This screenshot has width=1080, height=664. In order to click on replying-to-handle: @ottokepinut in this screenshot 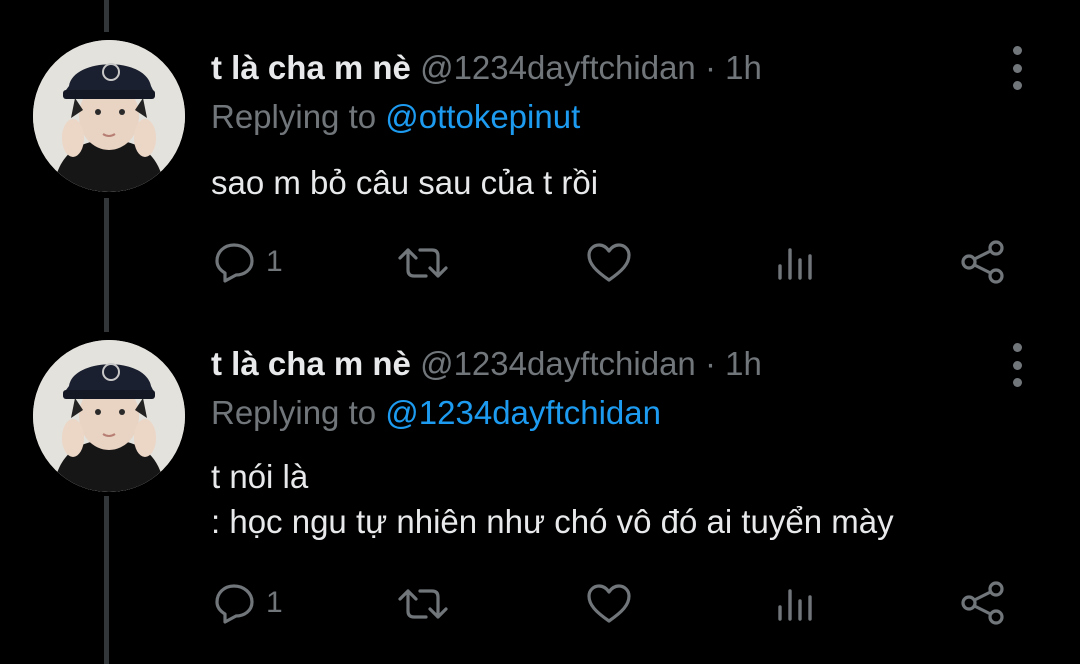, I will do `click(482, 116)`.